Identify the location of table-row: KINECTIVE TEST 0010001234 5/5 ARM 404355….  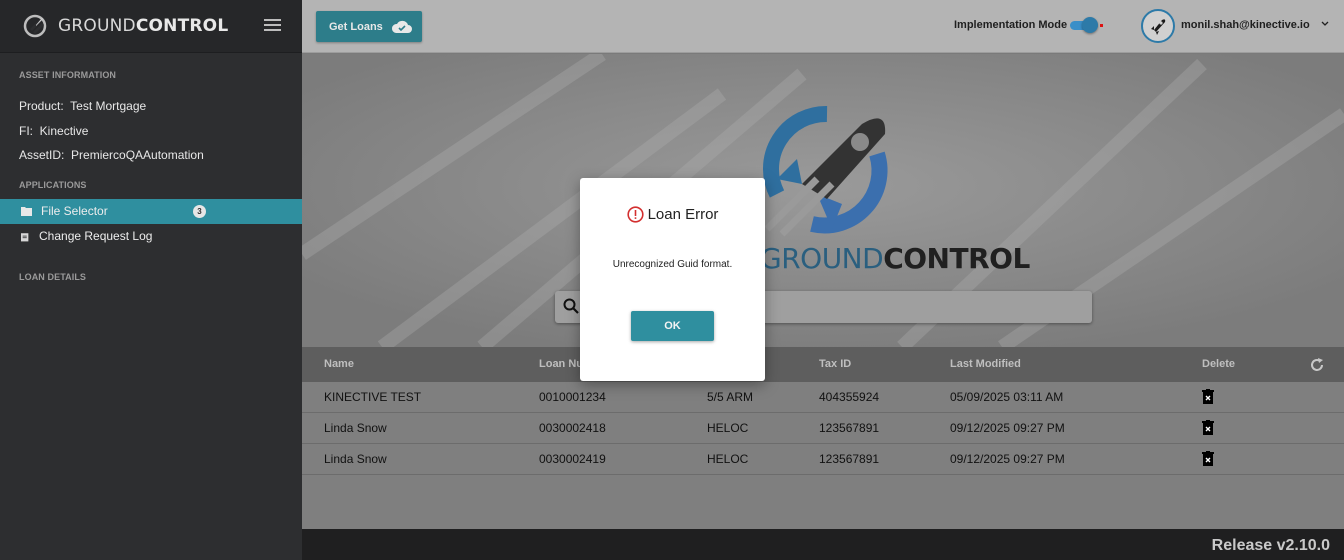
(823, 397).